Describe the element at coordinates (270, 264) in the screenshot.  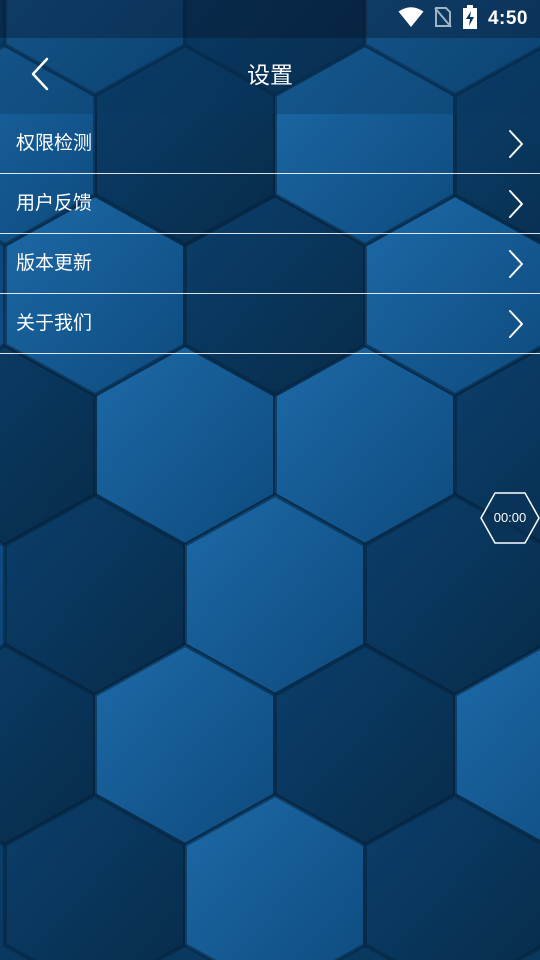
I see `menu-item-version-update: 版本更新` at that location.